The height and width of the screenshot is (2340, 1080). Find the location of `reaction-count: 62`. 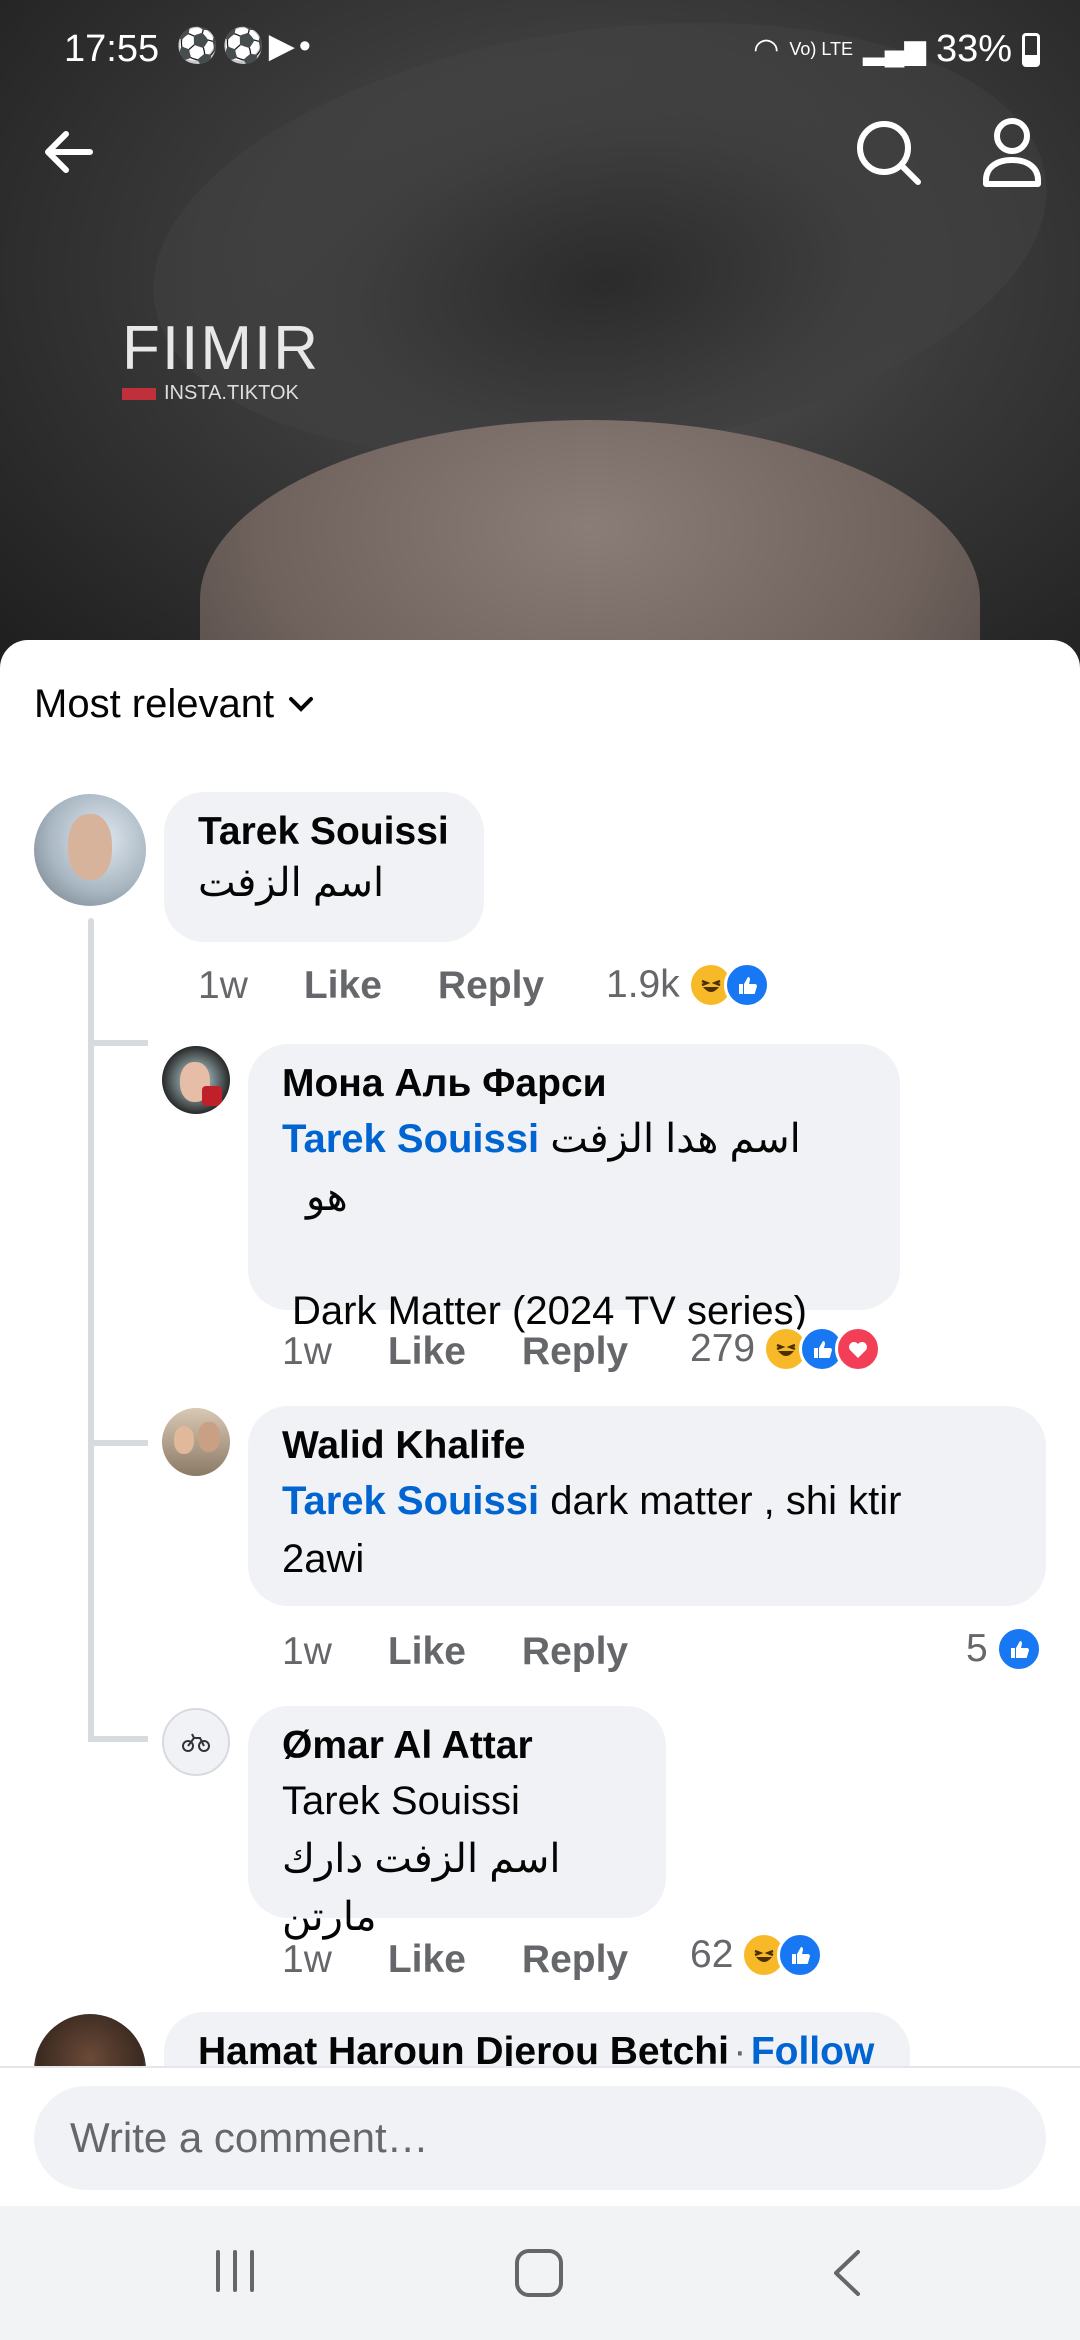

reaction-count: 62 is located at coordinates (712, 1954).